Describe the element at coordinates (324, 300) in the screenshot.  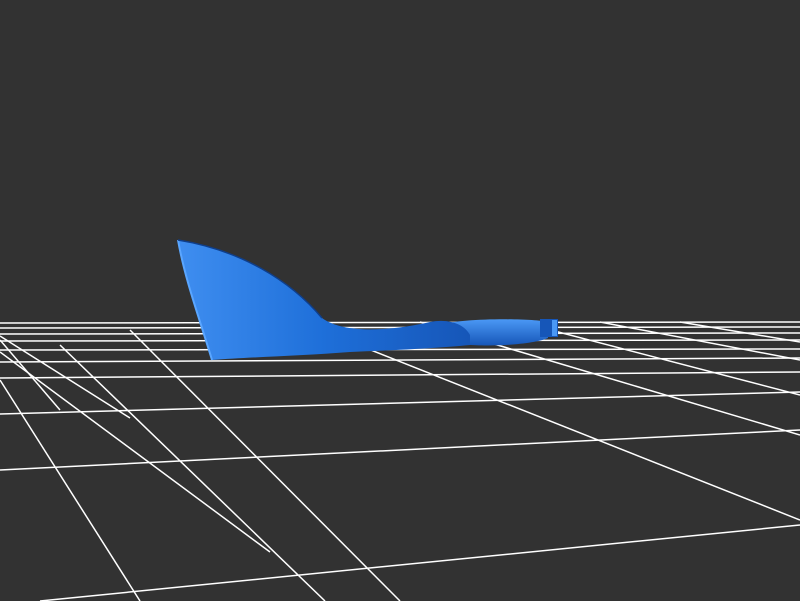
I see `model-fin` at that location.